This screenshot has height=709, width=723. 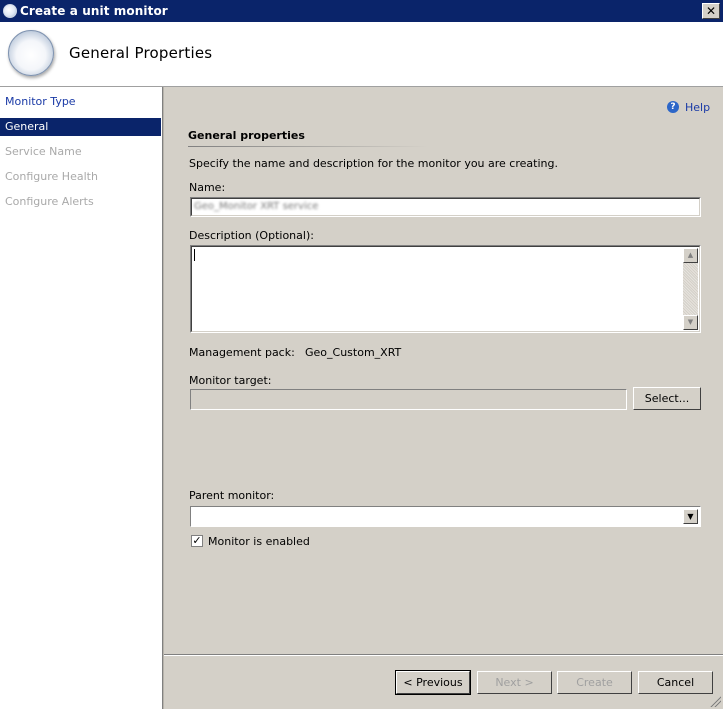 I want to click on scroll-down-icon: ▼, so click(x=690, y=322).